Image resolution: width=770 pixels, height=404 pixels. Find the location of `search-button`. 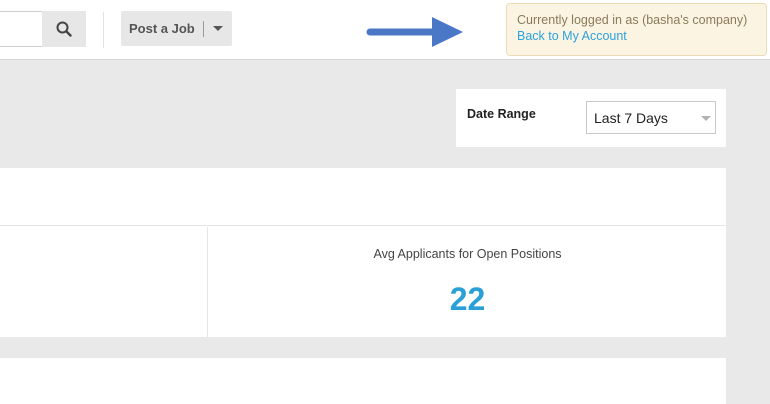

search-button is located at coordinates (64, 29).